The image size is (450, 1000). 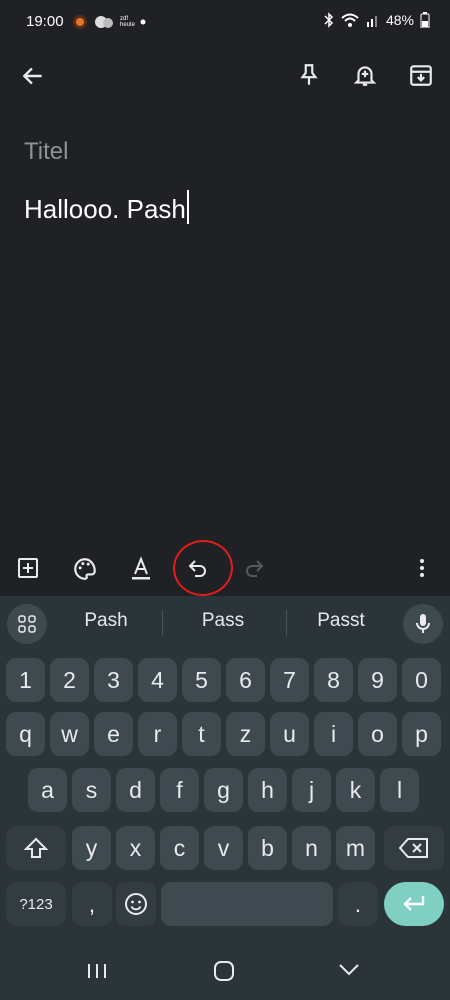 I want to click on letter-key-m: m, so click(x=355, y=848).